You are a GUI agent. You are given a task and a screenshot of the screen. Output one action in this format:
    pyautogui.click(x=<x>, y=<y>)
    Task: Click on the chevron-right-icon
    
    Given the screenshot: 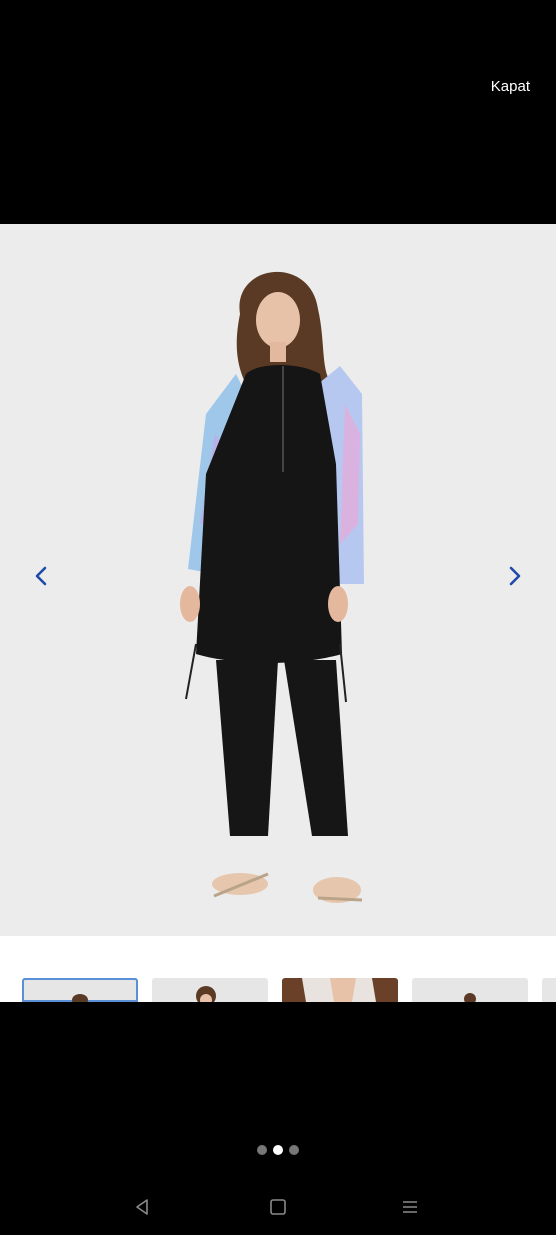 What is the action you would take?
    pyautogui.click(x=515, y=576)
    